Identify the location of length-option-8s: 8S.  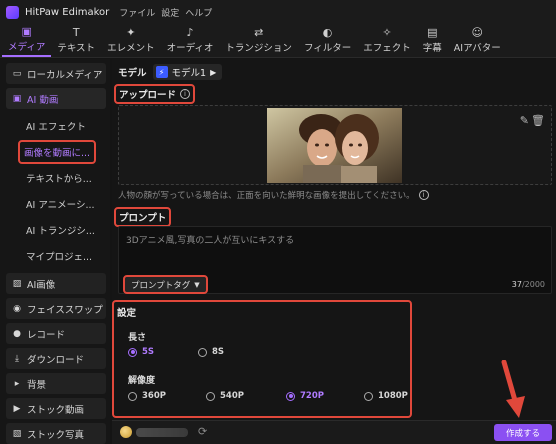
(211, 352).